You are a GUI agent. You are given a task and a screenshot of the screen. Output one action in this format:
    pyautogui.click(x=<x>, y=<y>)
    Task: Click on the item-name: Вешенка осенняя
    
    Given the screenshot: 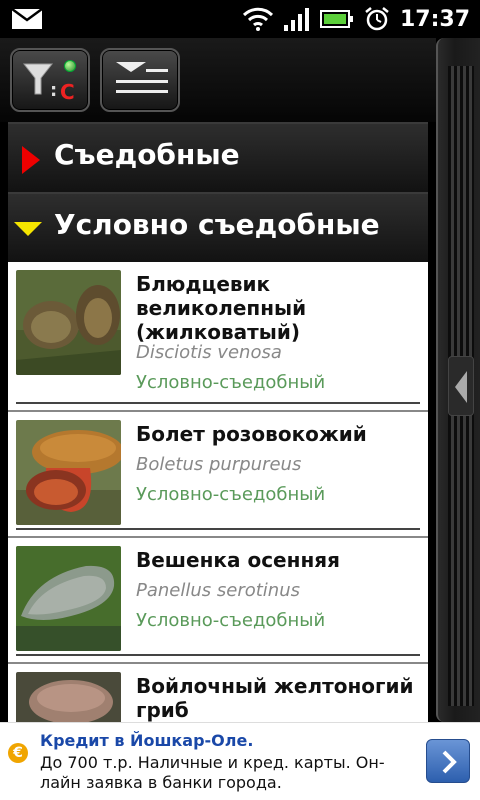 What is the action you would take?
    pyautogui.click(x=238, y=560)
    